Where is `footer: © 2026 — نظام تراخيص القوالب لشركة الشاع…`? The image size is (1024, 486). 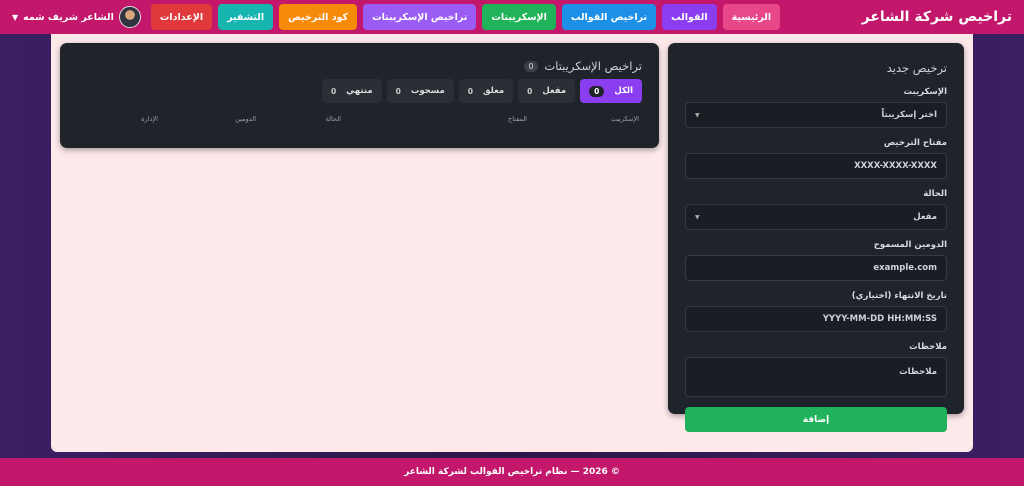
footer: © 2026 — نظام تراخيص القوالب لشركة الشاع… is located at coordinates (512, 472).